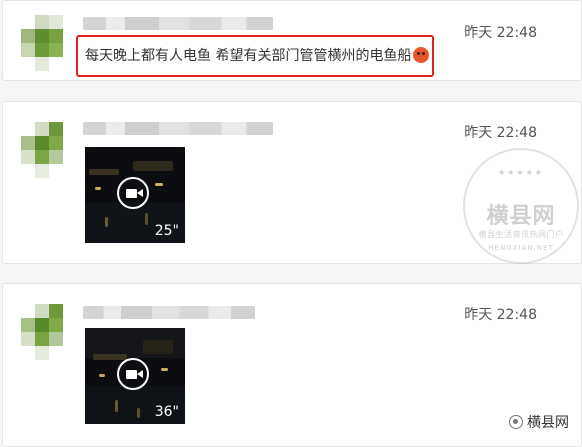 This screenshot has height=447, width=582. I want to click on wechat-channel-icon, so click(516, 422).